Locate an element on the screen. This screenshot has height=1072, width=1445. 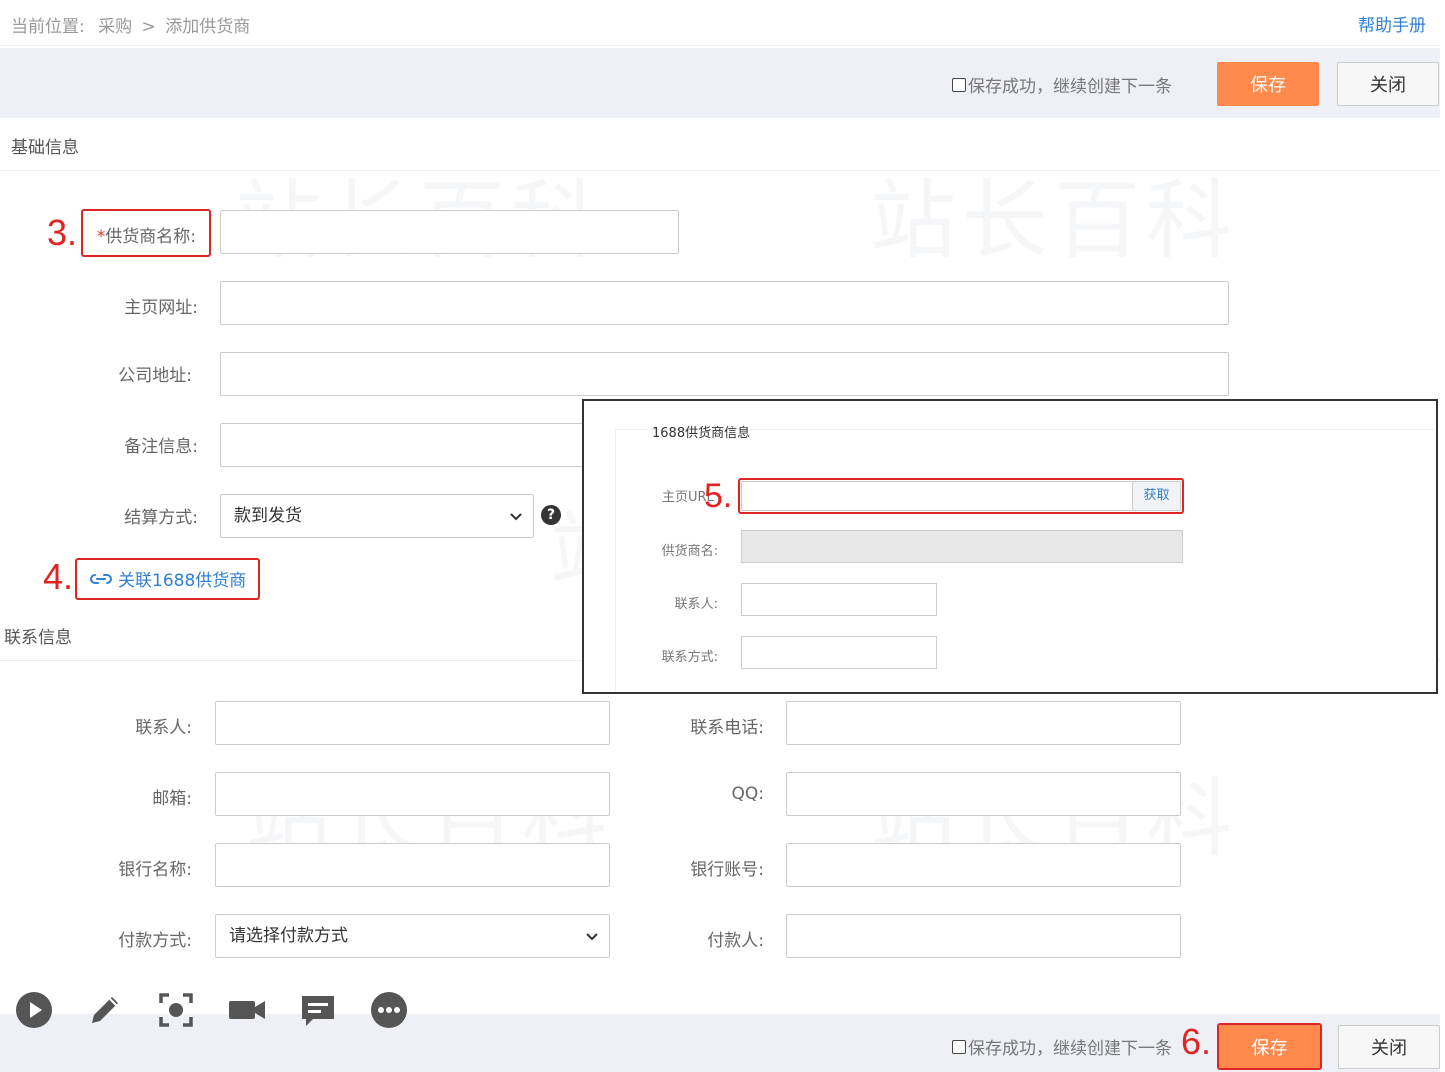
popup-contact-method-label: 联系方式: is located at coordinates (689, 657).